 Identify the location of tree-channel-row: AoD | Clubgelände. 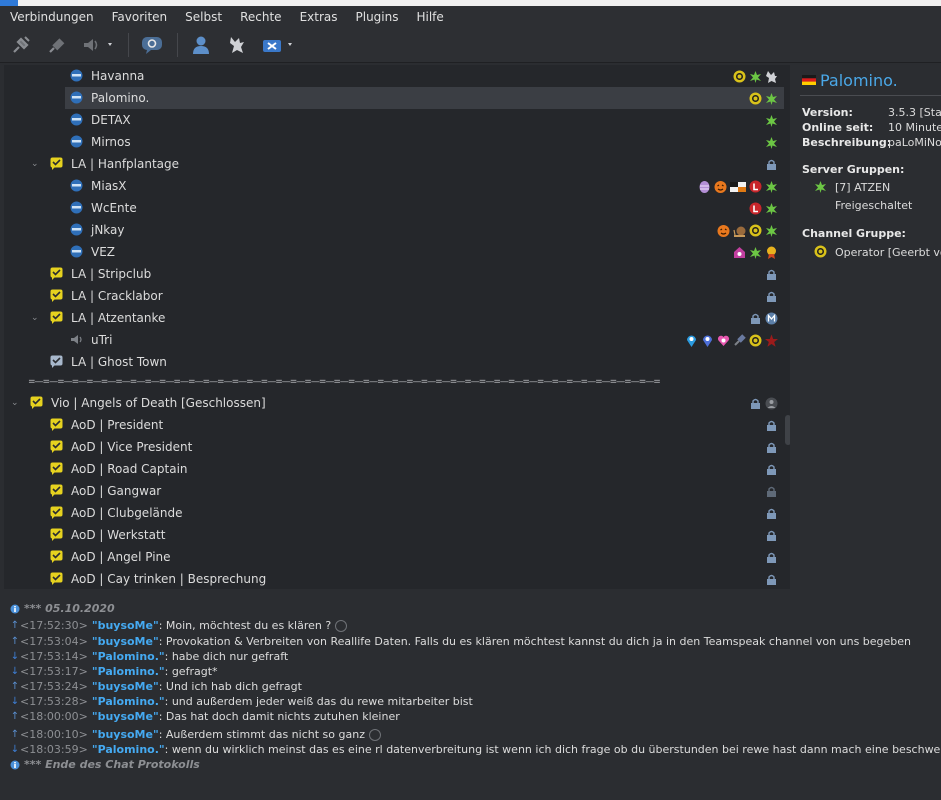
(394, 513).